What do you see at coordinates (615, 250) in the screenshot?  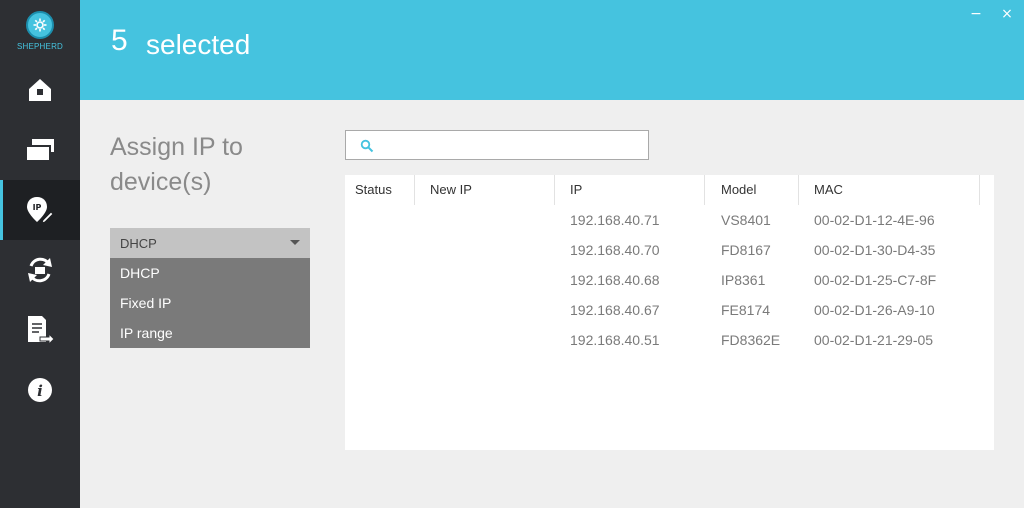 I see `cell-ip: 192.168.40.70` at bounding box center [615, 250].